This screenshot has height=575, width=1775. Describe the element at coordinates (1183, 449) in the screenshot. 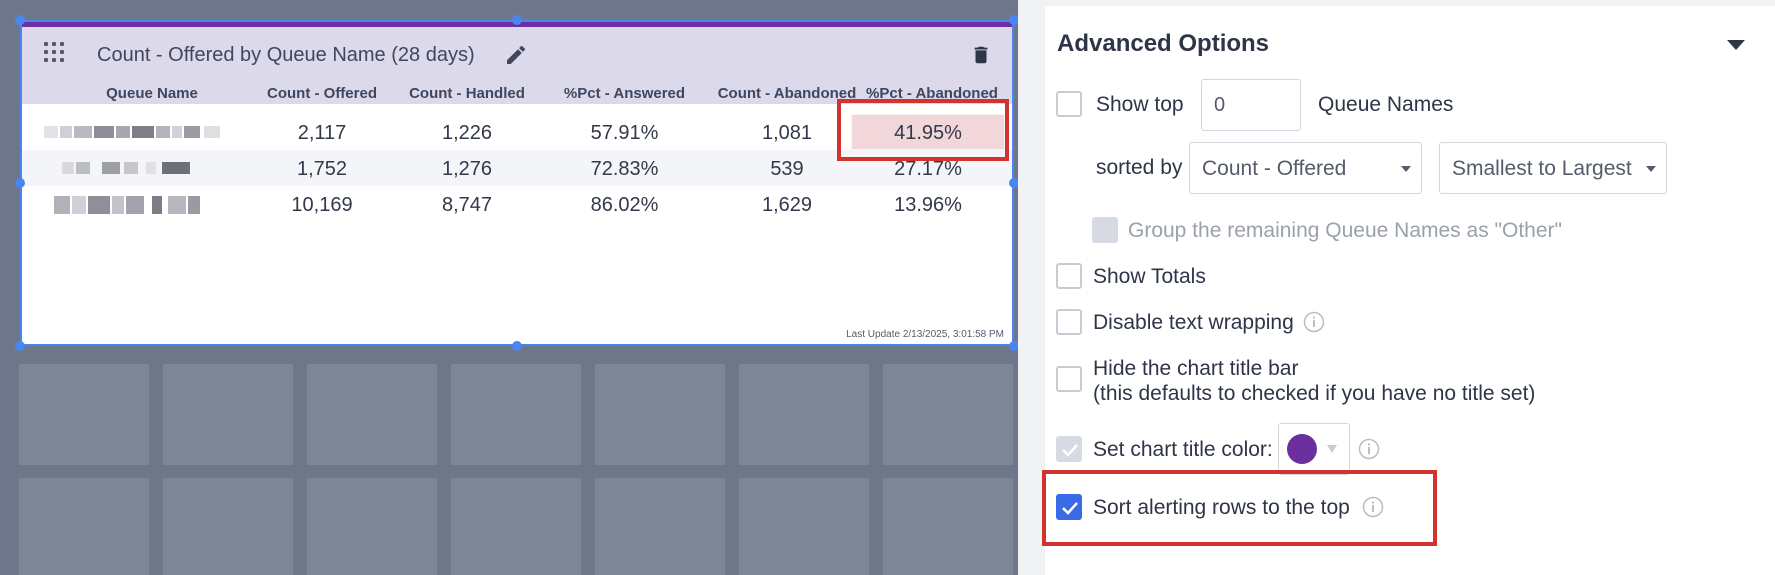

I see `title-color-label: Set chart title color:` at that location.